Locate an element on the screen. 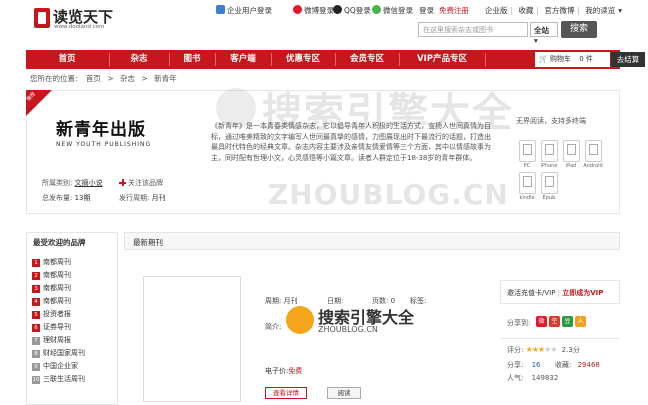  qzone-share-icon: 空 is located at coordinates (554, 321).